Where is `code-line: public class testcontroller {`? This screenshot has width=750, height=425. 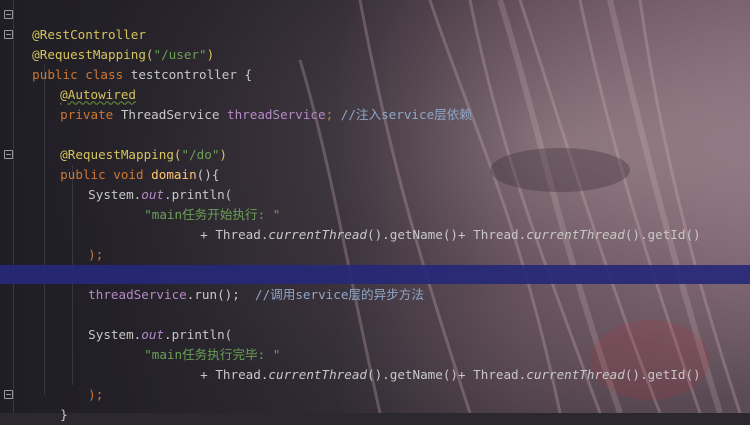
code-line: public class testcontroller { is located at coordinates (134, 63).